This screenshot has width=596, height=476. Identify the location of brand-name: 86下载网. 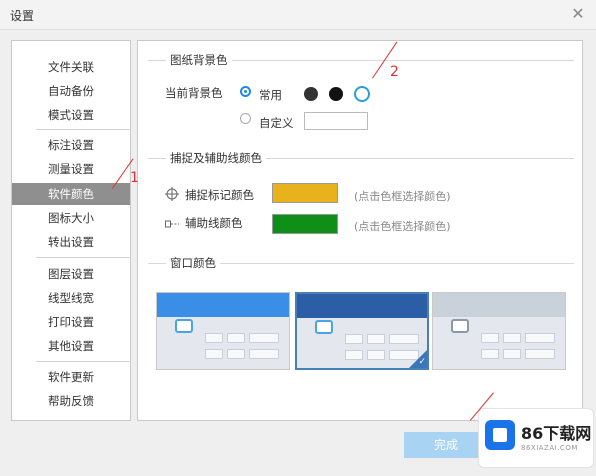
(556, 433).